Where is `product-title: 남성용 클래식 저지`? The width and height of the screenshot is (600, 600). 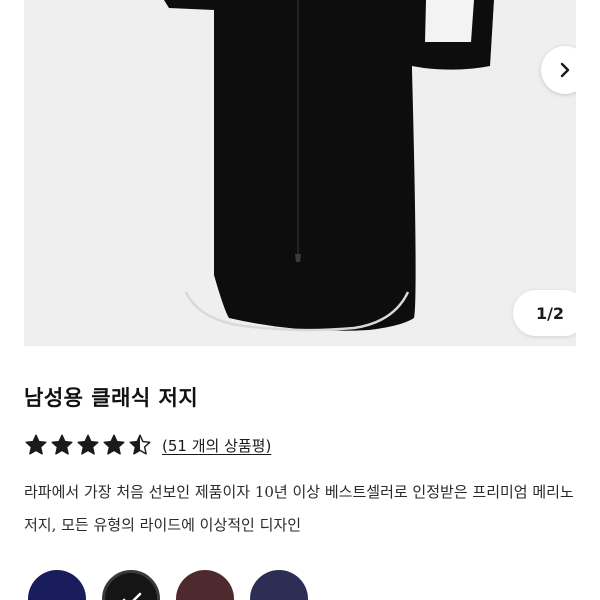
product-title: 남성용 클래식 저지 is located at coordinates (111, 398).